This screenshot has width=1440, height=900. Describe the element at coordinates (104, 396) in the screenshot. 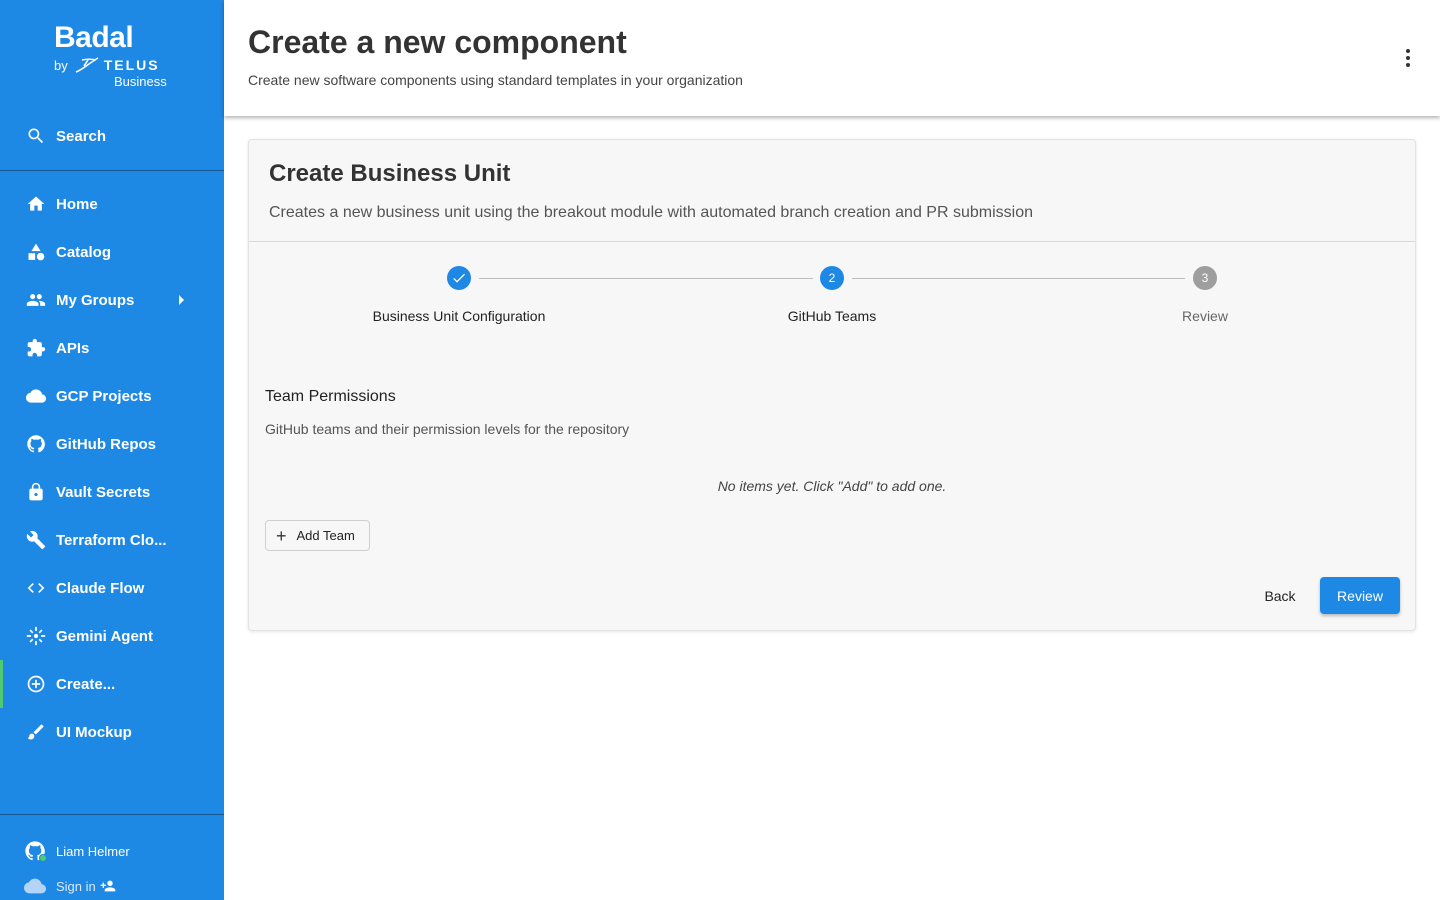

I see `sidebar-item-label: GCP Projects` at that location.